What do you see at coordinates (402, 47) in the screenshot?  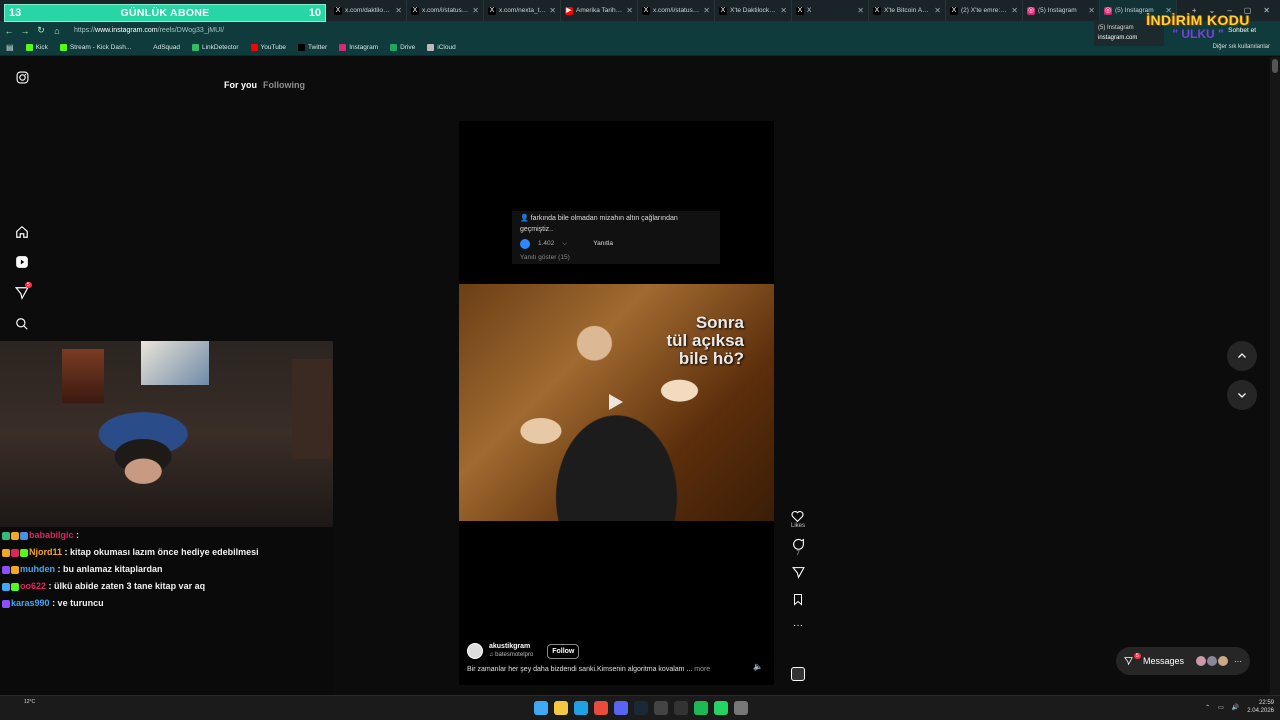 I see `bookmark-7: Drive` at bounding box center [402, 47].